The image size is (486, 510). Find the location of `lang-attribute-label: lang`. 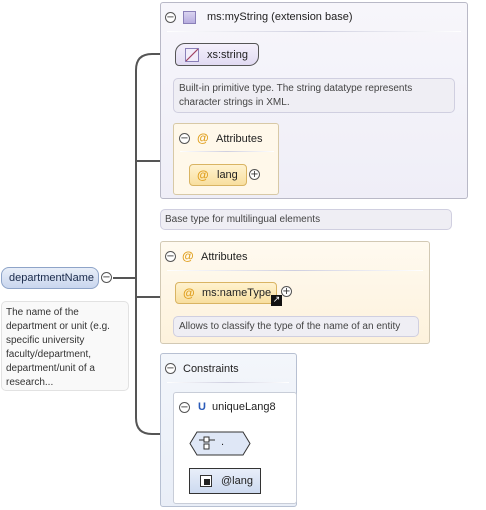

lang-attribute-label: lang is located at coordinates (227, 175).